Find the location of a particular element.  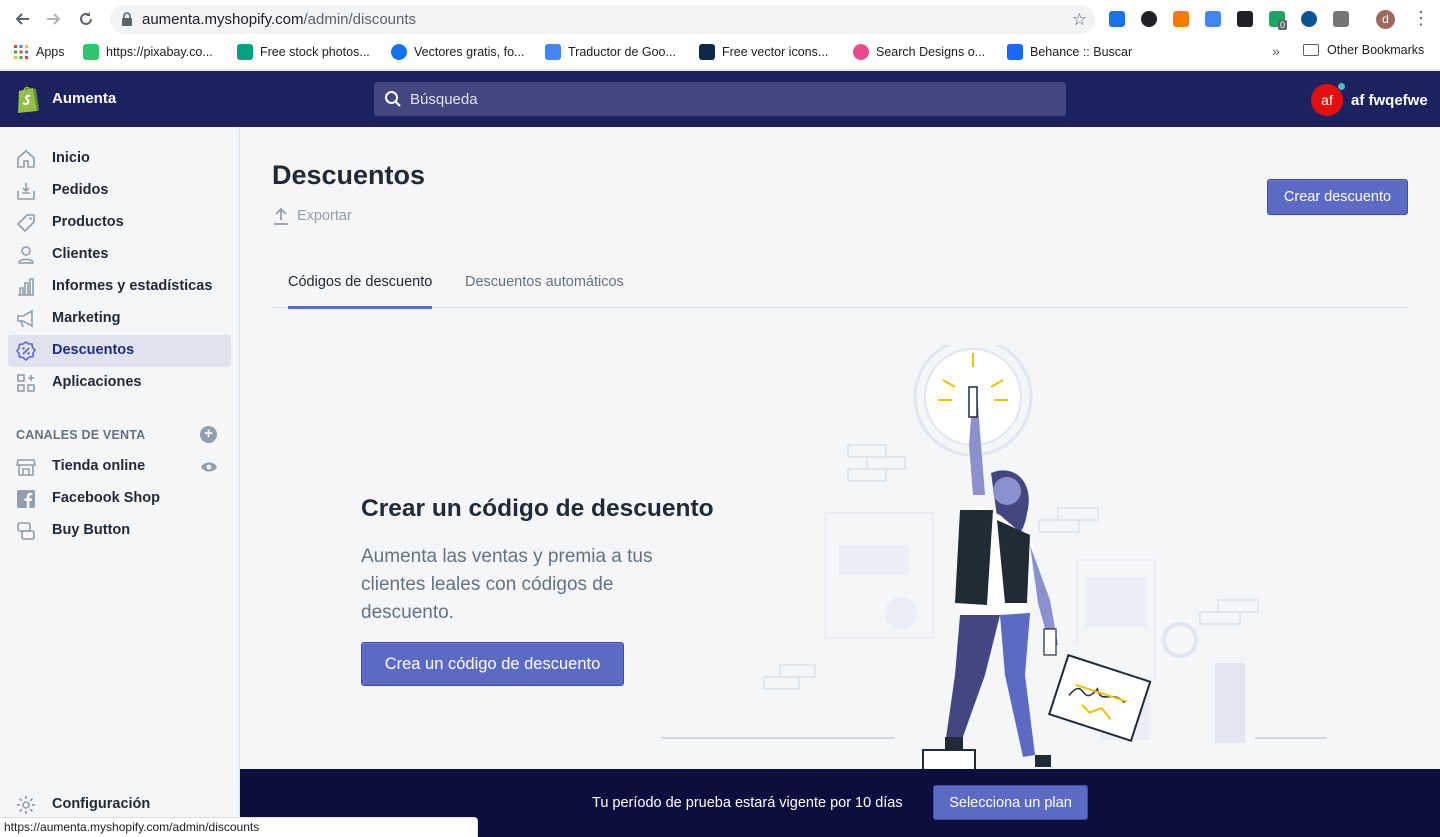

orders-icon is located at coordinates (26, 191).